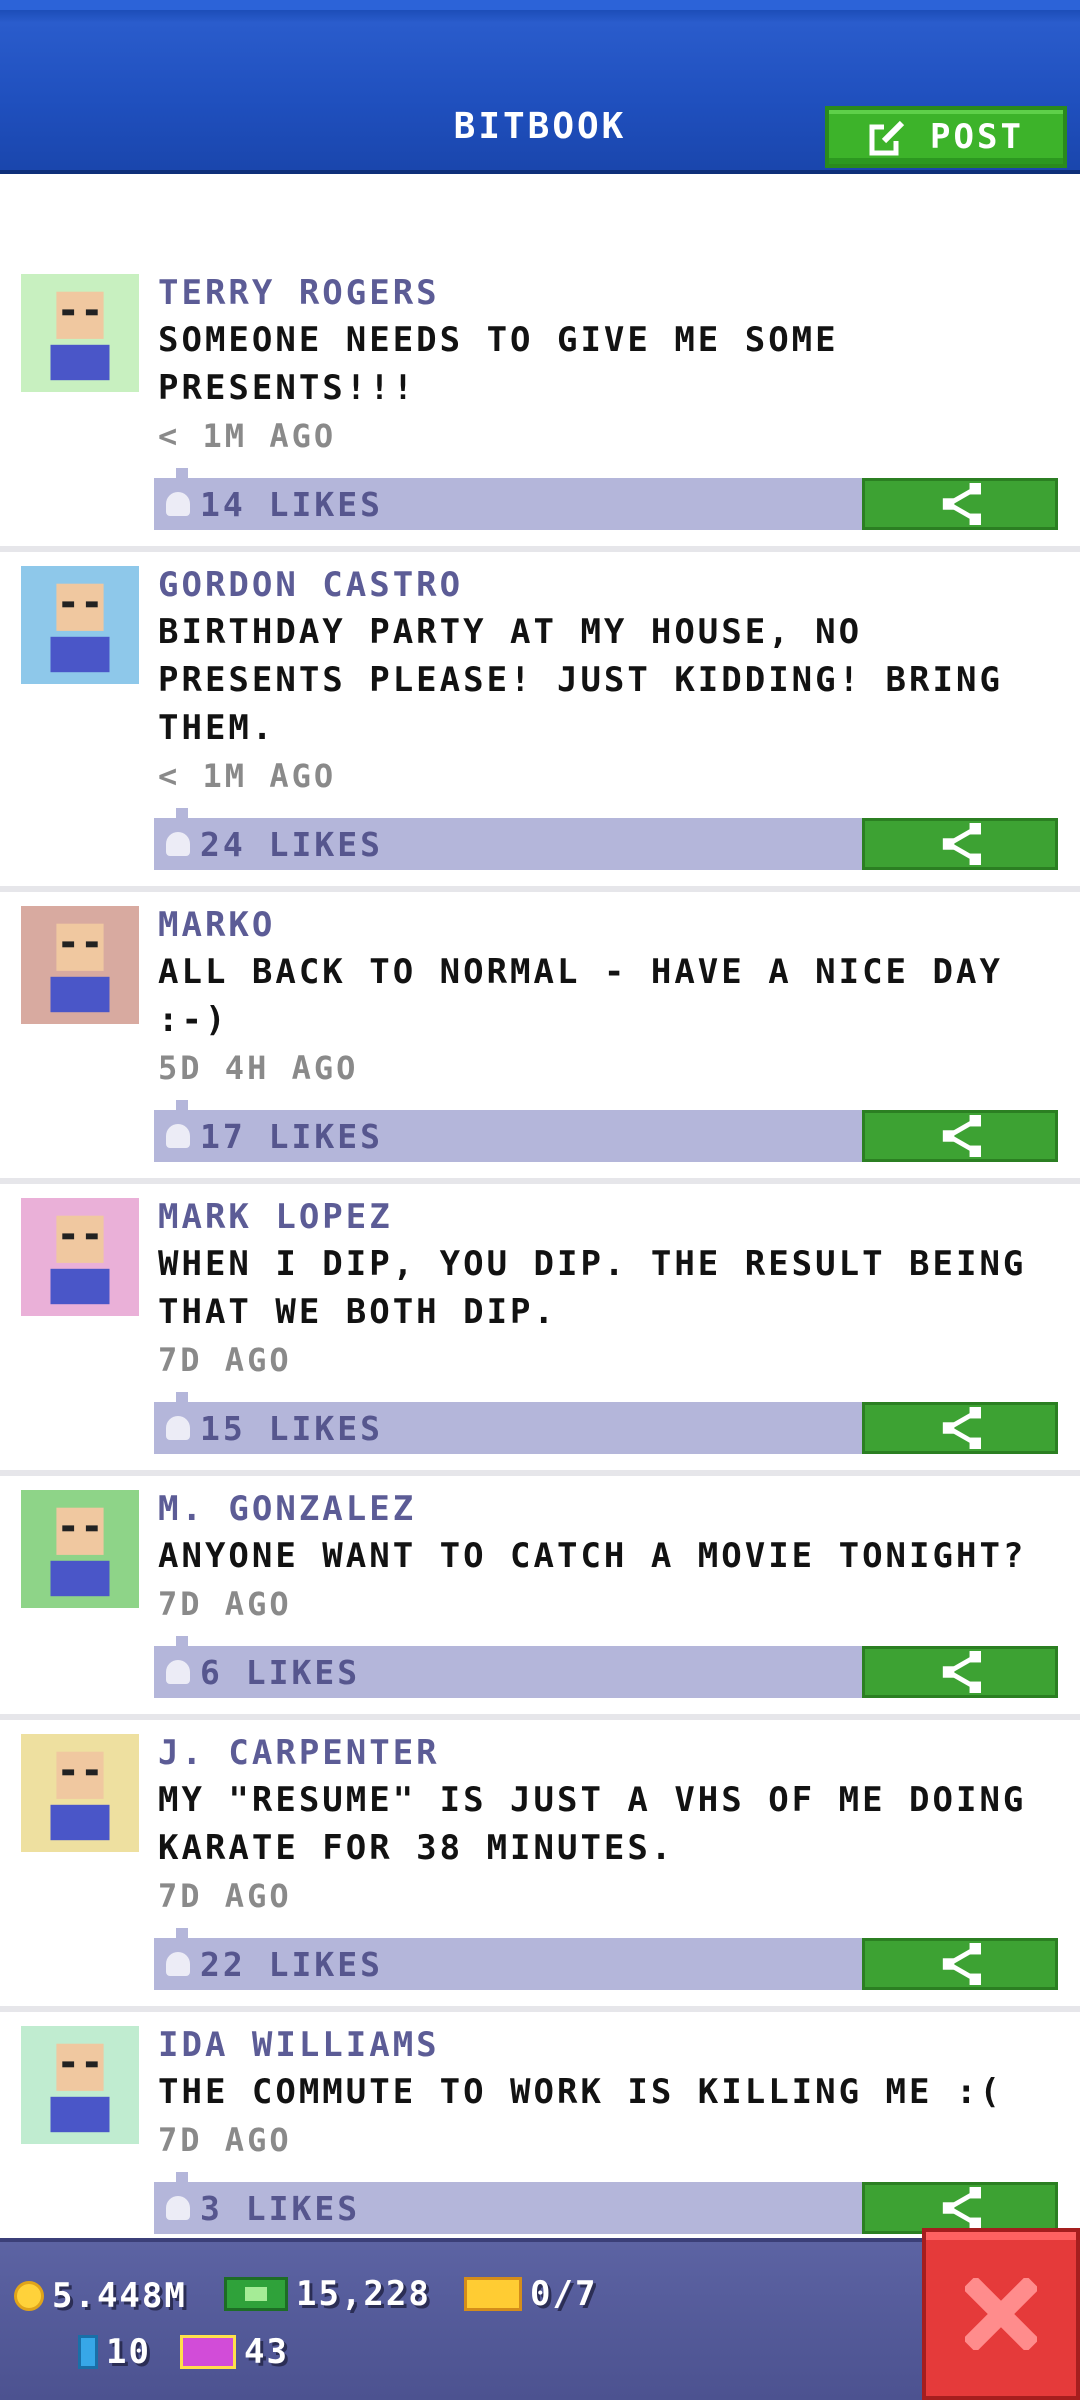 This screenshot has width=1080, height=2400. Describe the element at coordinates (291, 1428) in the screenshot. I see `likes-count: 15 LIKES` at that location.